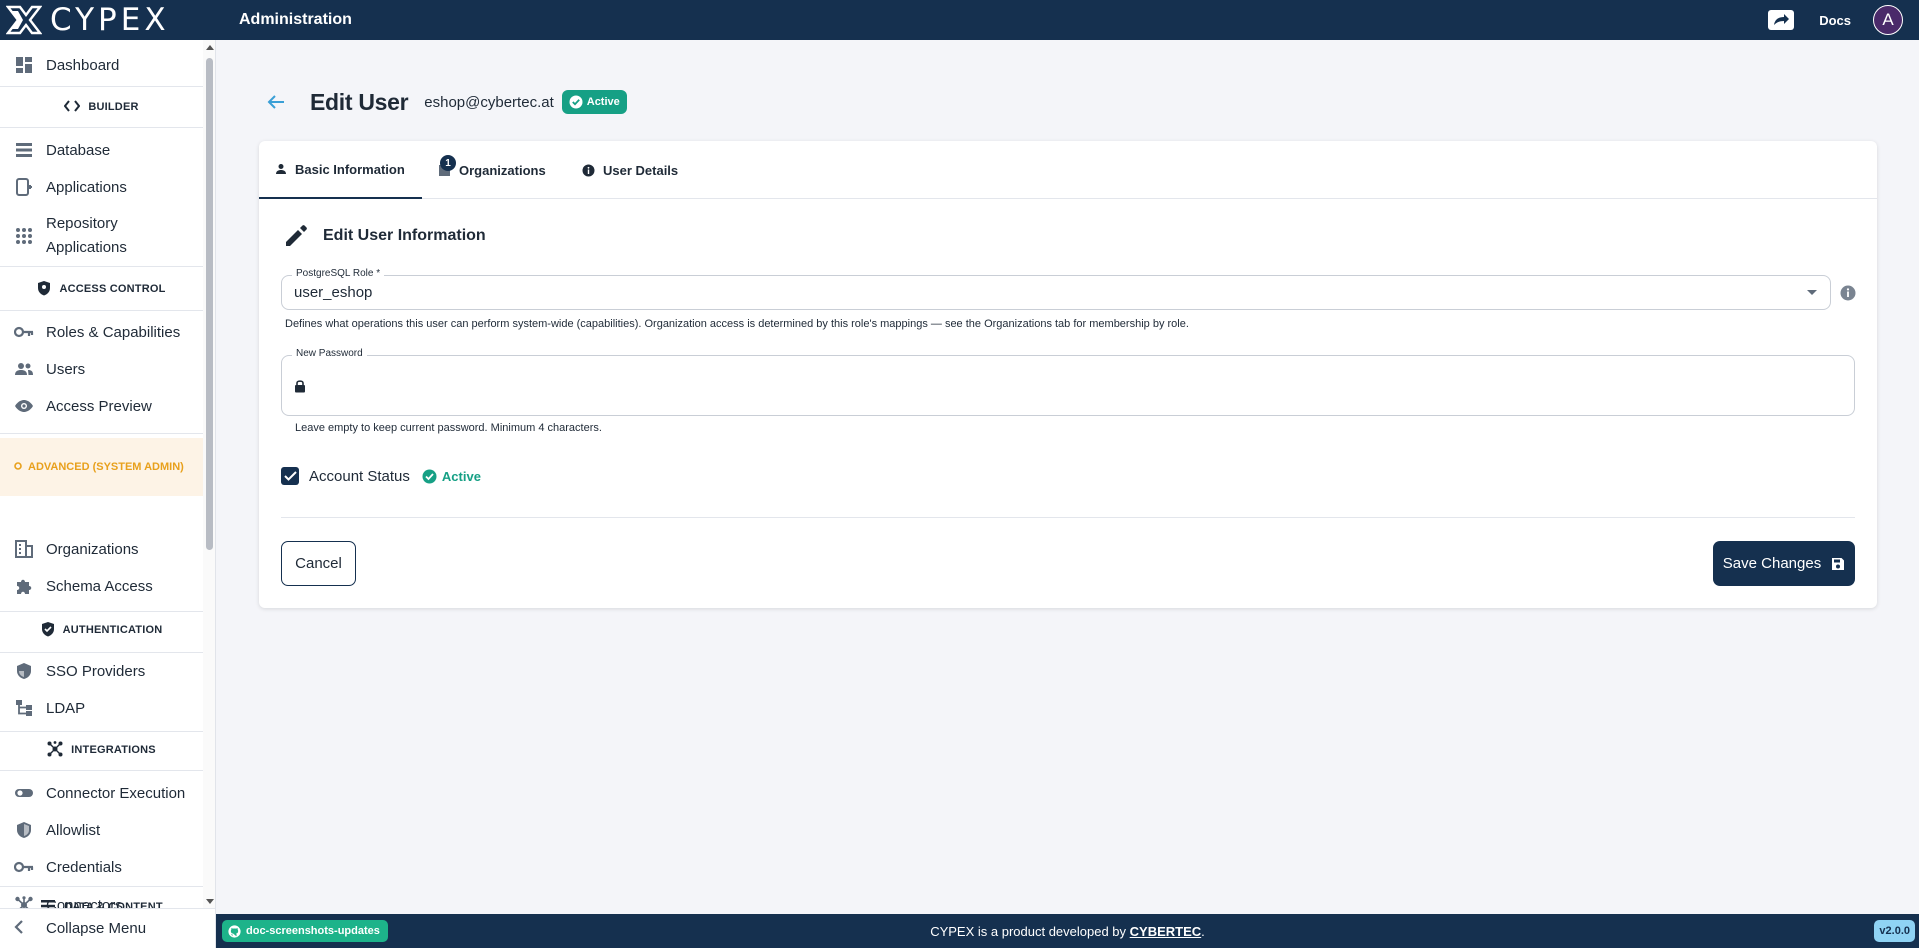 The image size is (1919, 948). I want to click on code-icon, so click(72, 107).